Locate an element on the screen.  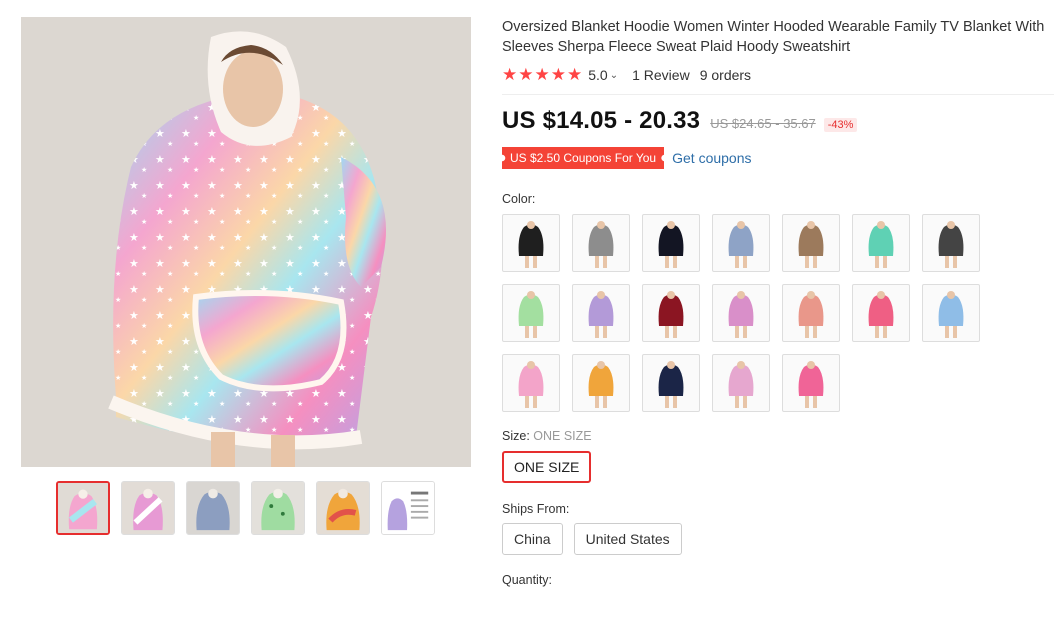
get-coupons-link: Get coupons is located at coordinates (711, 158).